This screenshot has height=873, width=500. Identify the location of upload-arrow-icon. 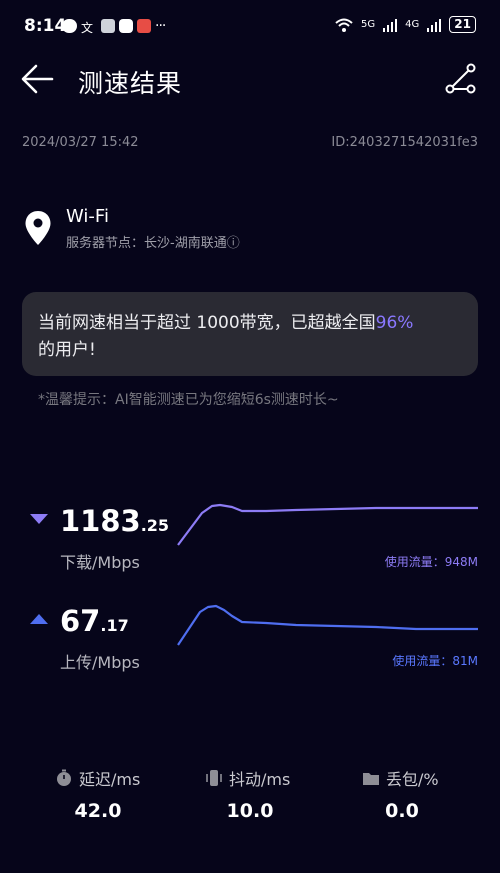
(39, 619).